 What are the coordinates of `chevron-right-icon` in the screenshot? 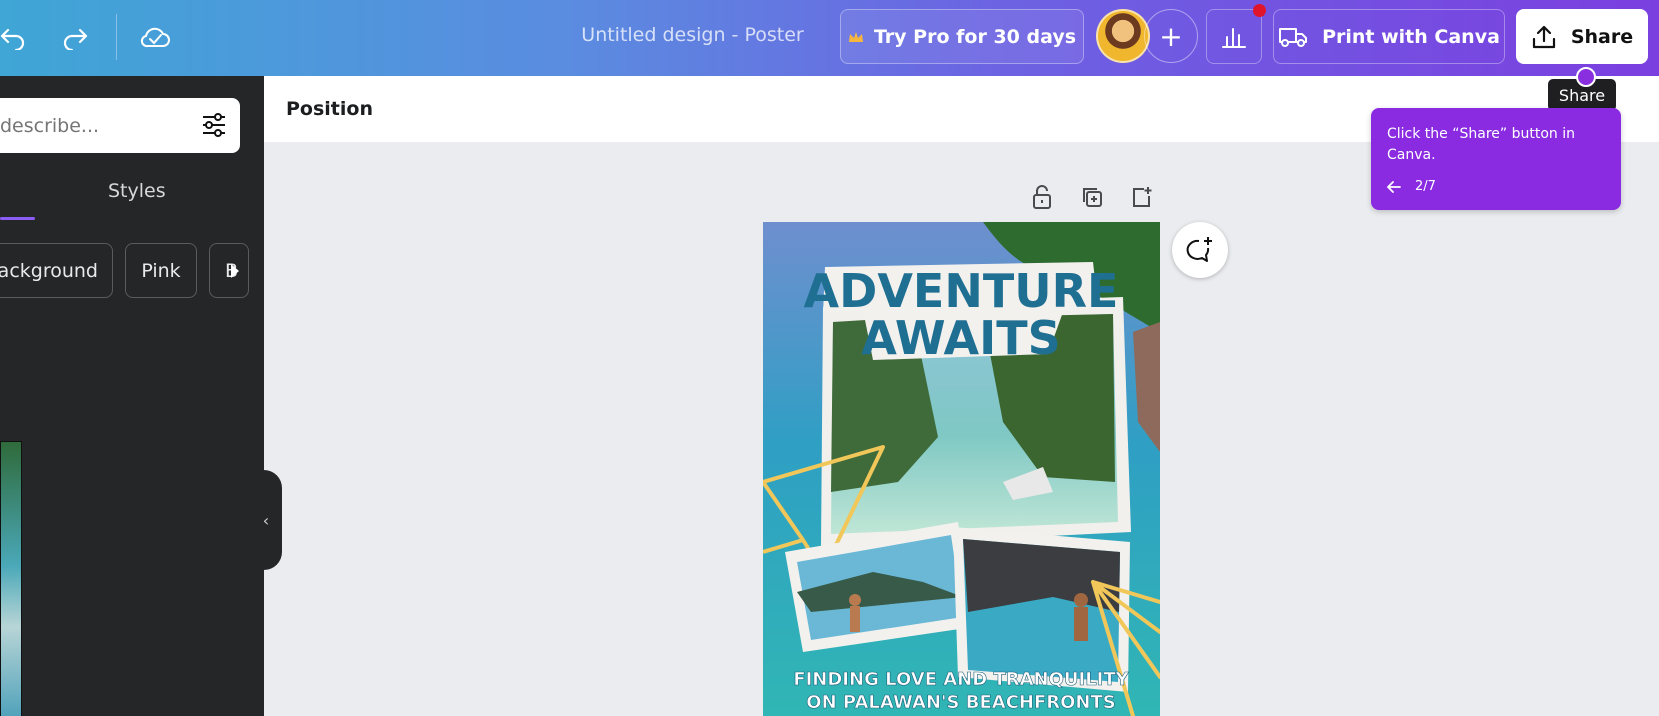 It's located at (235, 271).